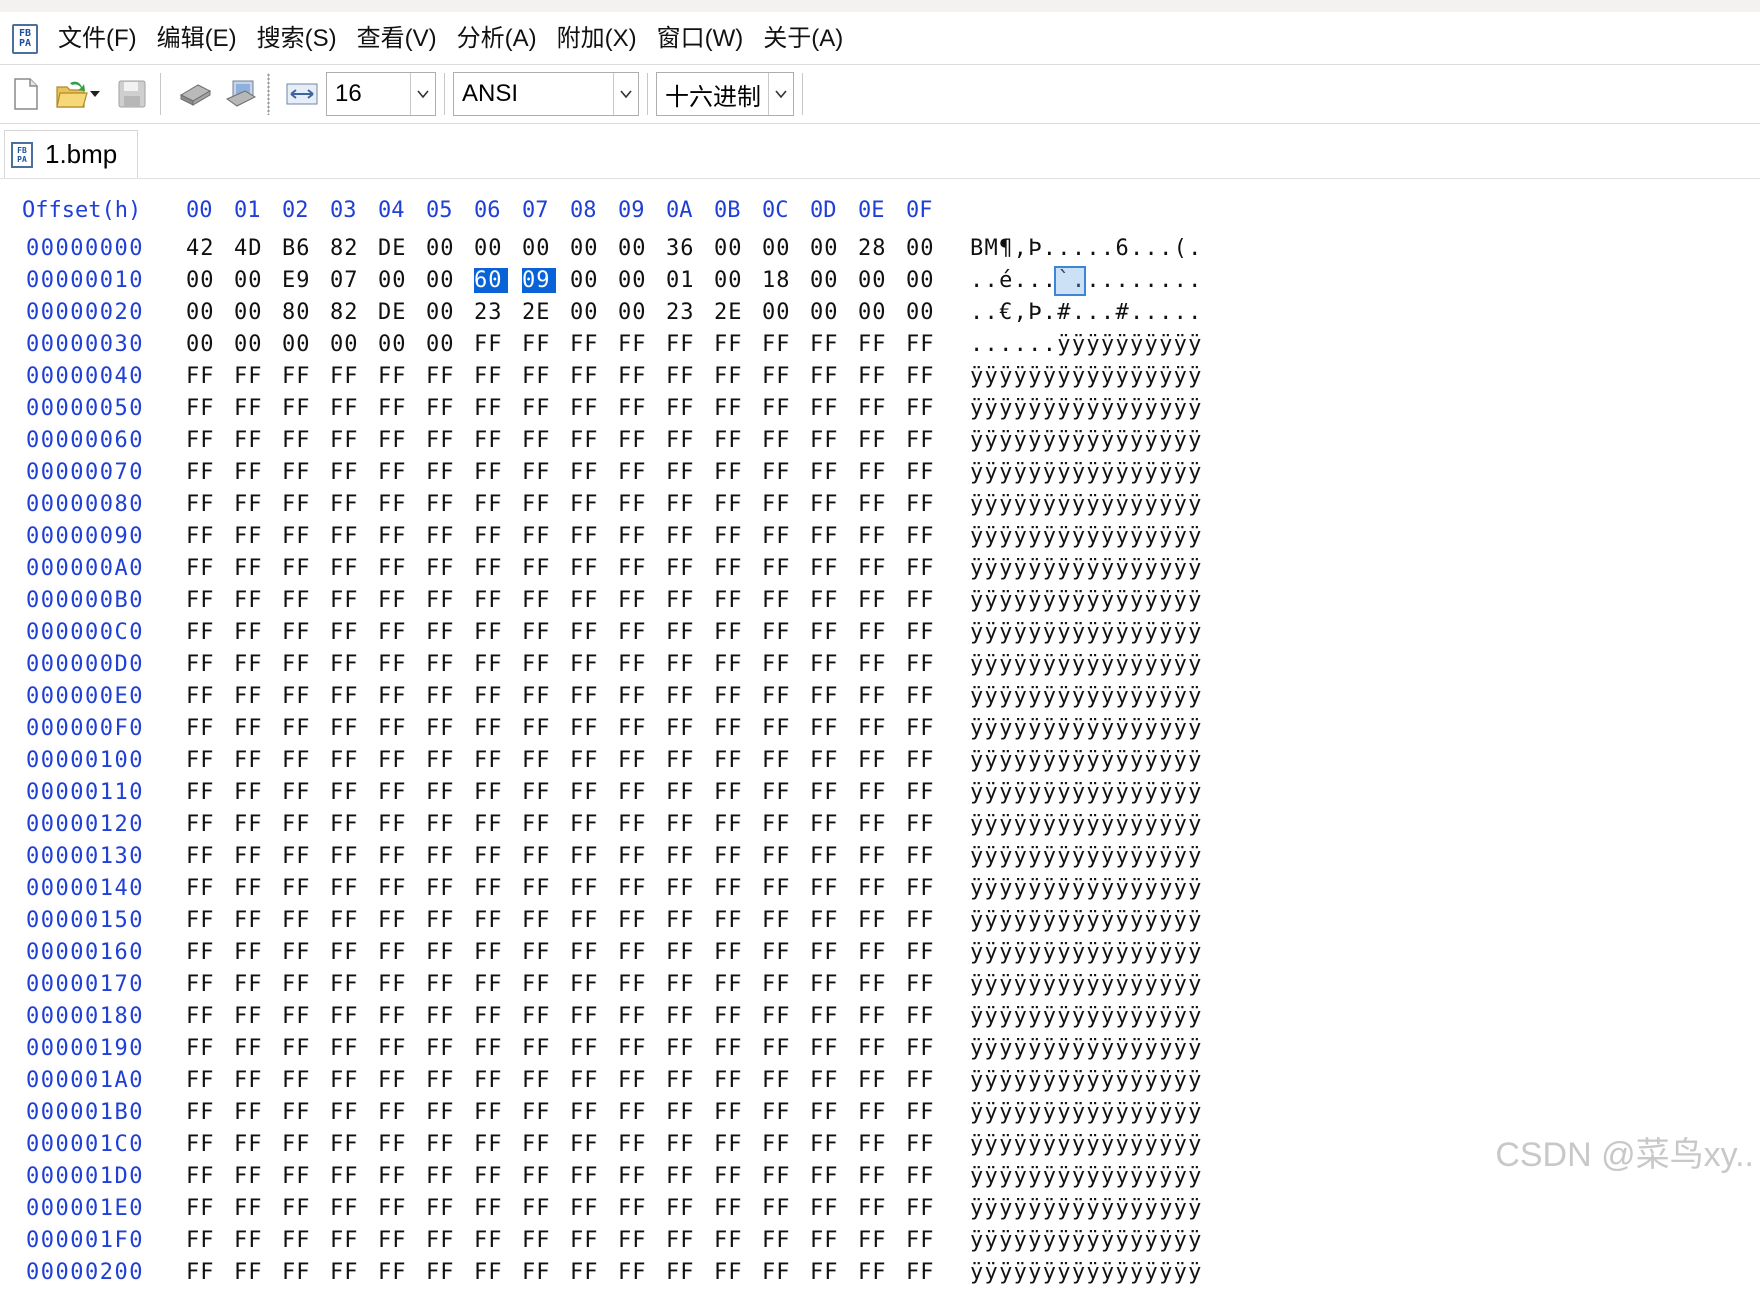 The height and width of the screenshot is (1302, 1760). Describe the element at coordinates (497, 39) in the screenshot. I see `menu-analysis: 分析(A)` at that location.